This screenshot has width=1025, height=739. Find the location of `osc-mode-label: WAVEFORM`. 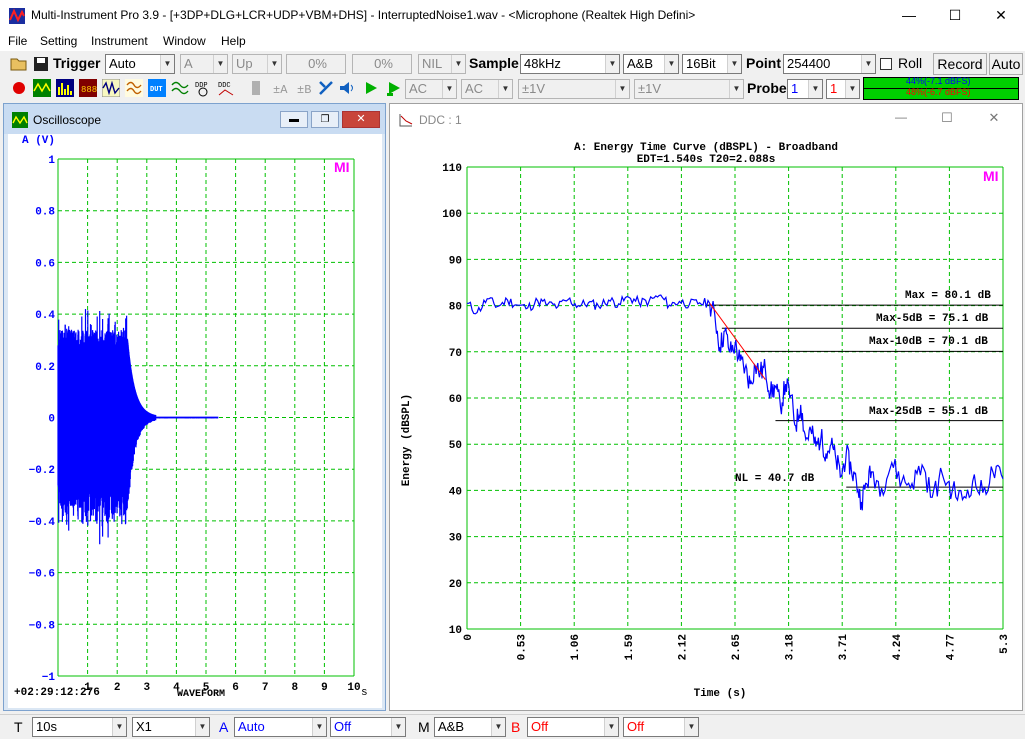

osc-mode-label: WAVEFORM is located at coordinates (201, 694).